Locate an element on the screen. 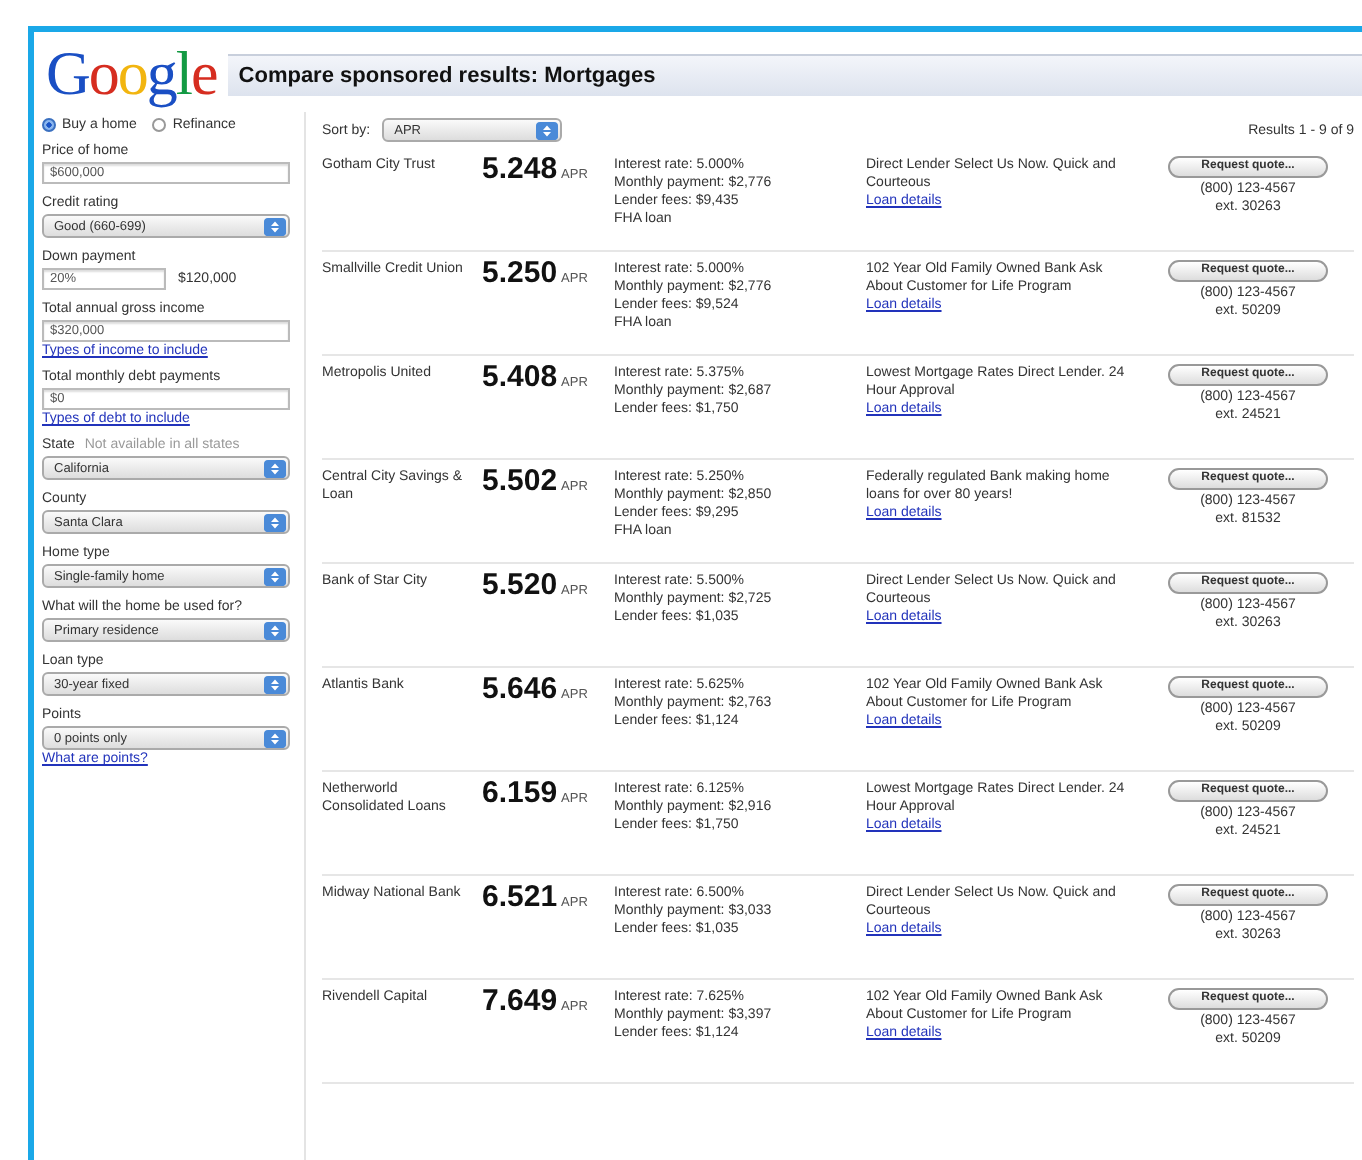  logo: Google is located at coordinates (131, 74).